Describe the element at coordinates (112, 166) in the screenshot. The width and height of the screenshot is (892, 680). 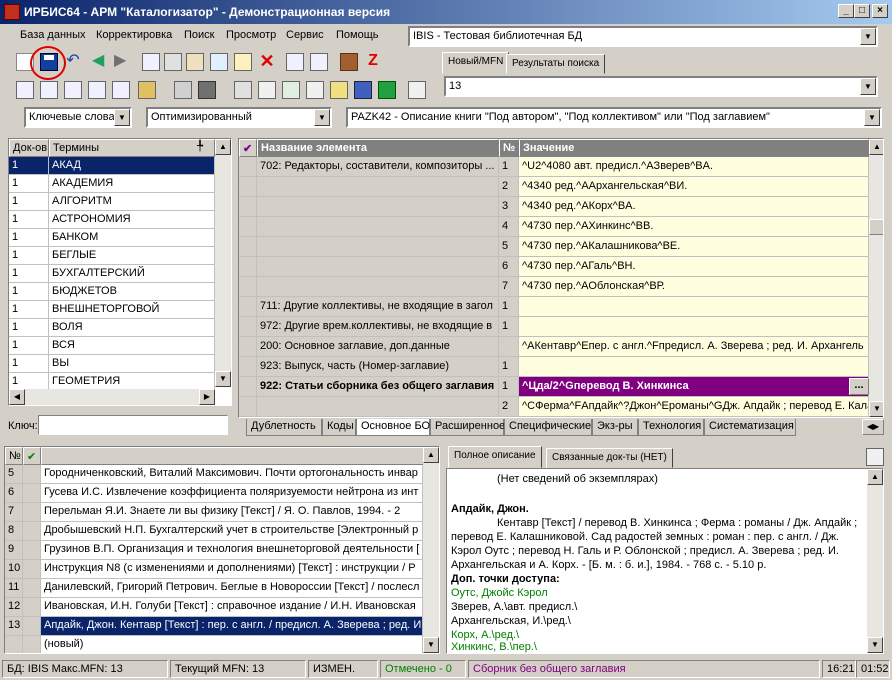
I see `term-row: 1 АКАД` at that location.